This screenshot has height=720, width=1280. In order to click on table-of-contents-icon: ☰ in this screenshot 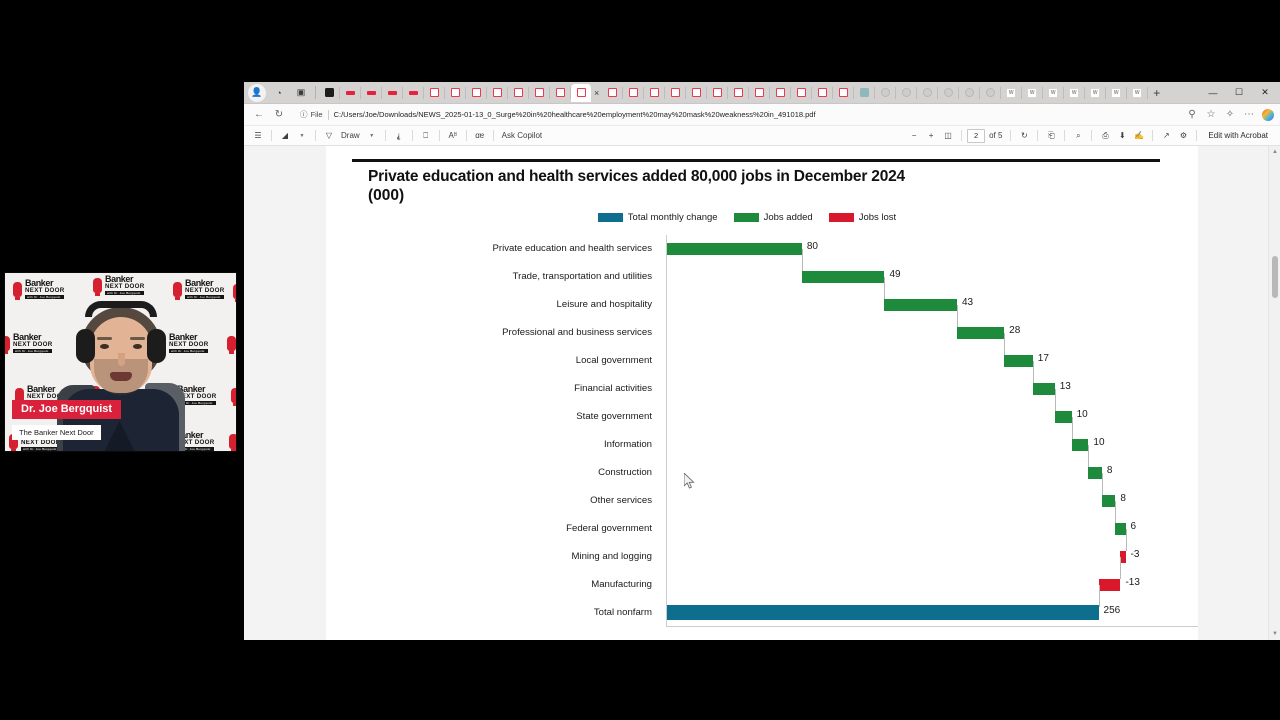, I will do `click(258, 136)`.